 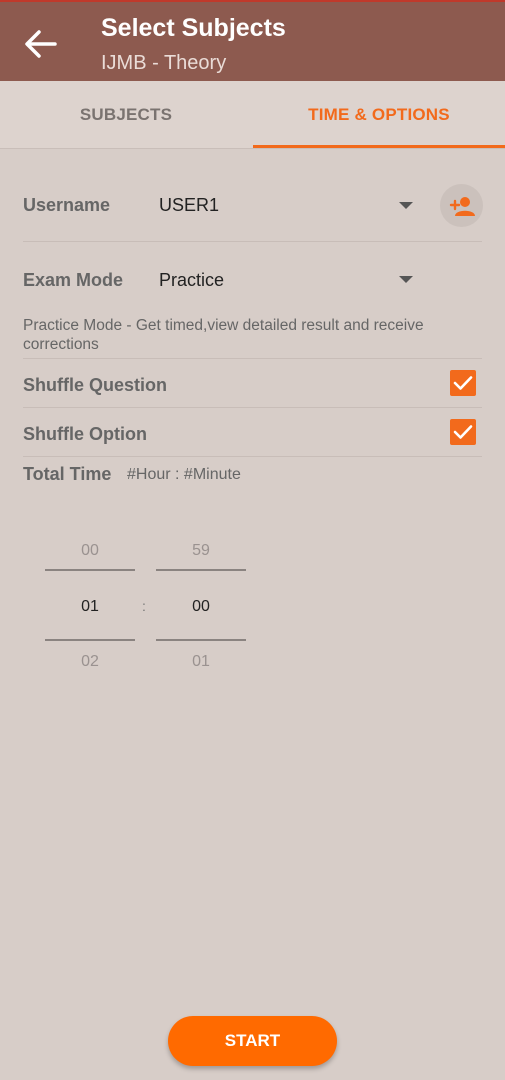 What do you see at coordinates (406, 205) in the screenshot?
I see `username-dropdown-icon` at bounding box center [406, 205].